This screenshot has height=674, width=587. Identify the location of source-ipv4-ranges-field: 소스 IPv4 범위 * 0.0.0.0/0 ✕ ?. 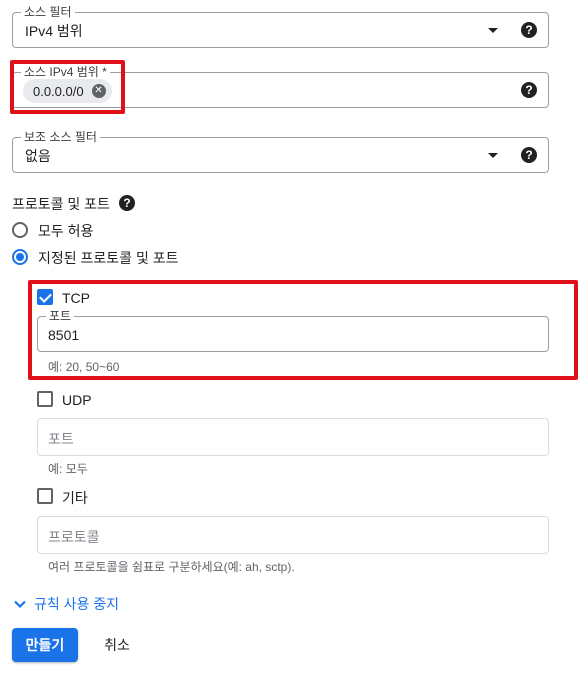
(280, 86).